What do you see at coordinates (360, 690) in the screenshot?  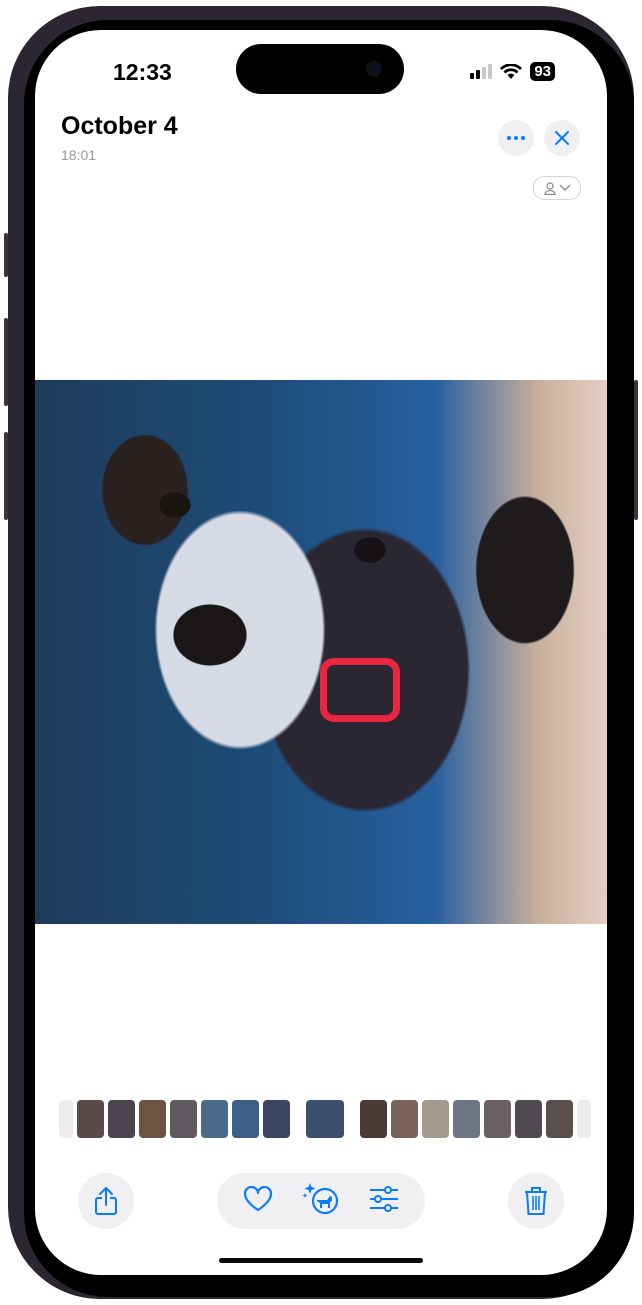 I see `highlight-box` at bounding box center [360, 690].